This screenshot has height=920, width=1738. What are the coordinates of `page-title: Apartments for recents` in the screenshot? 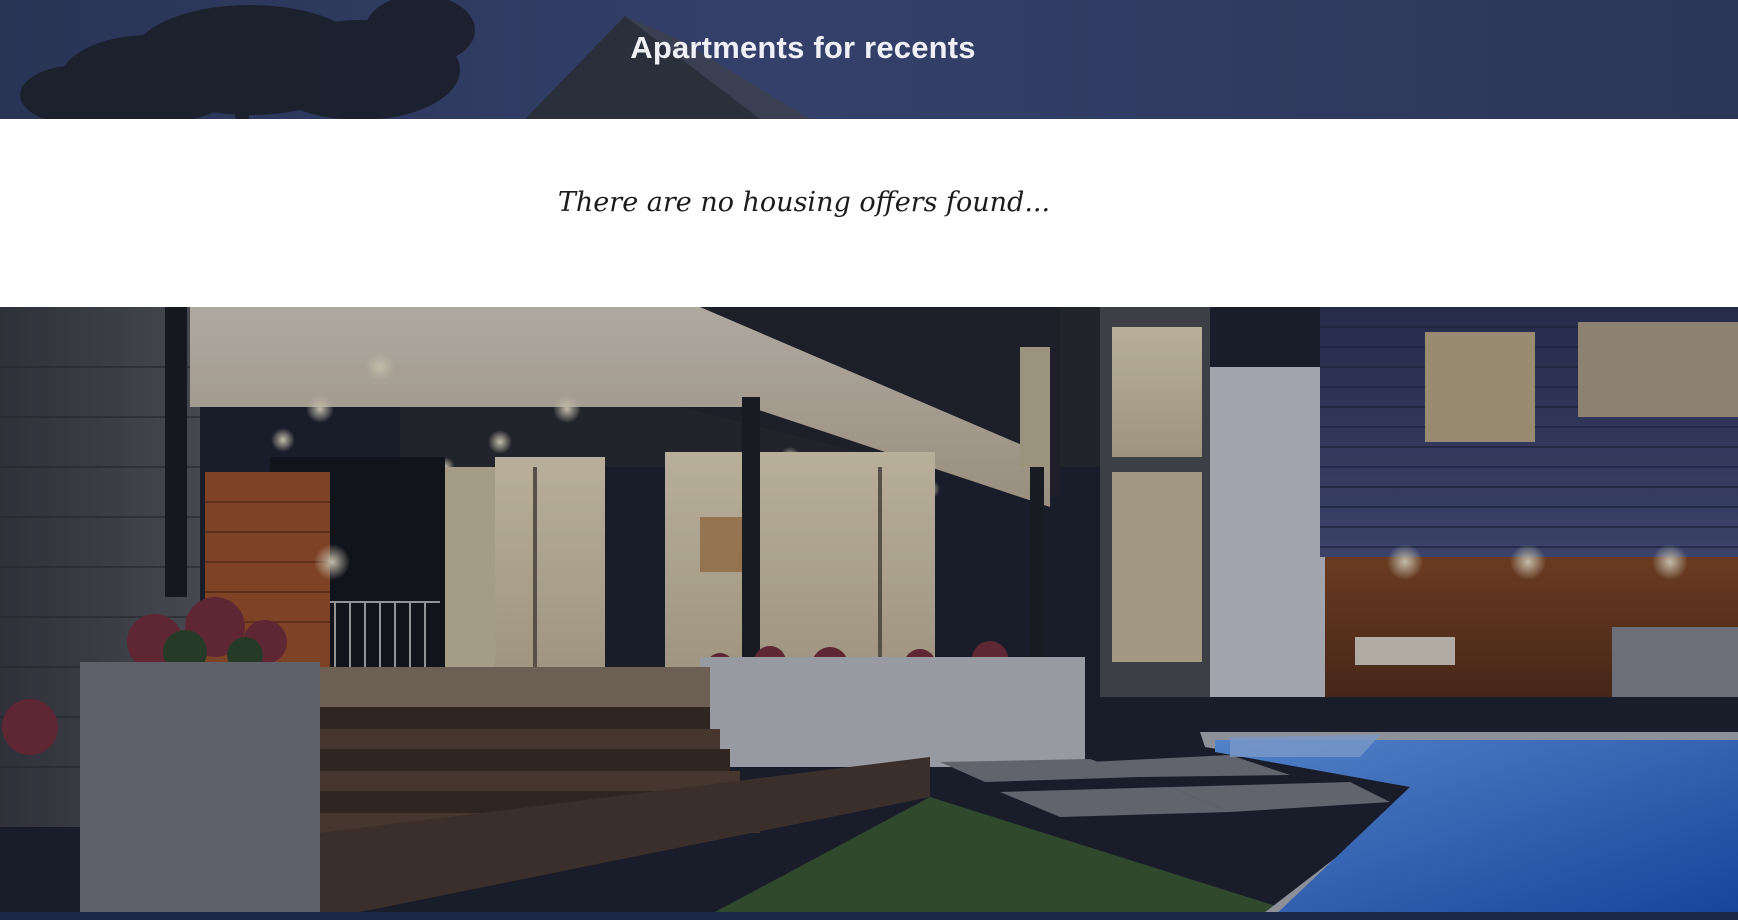 It's located at (803, 47).